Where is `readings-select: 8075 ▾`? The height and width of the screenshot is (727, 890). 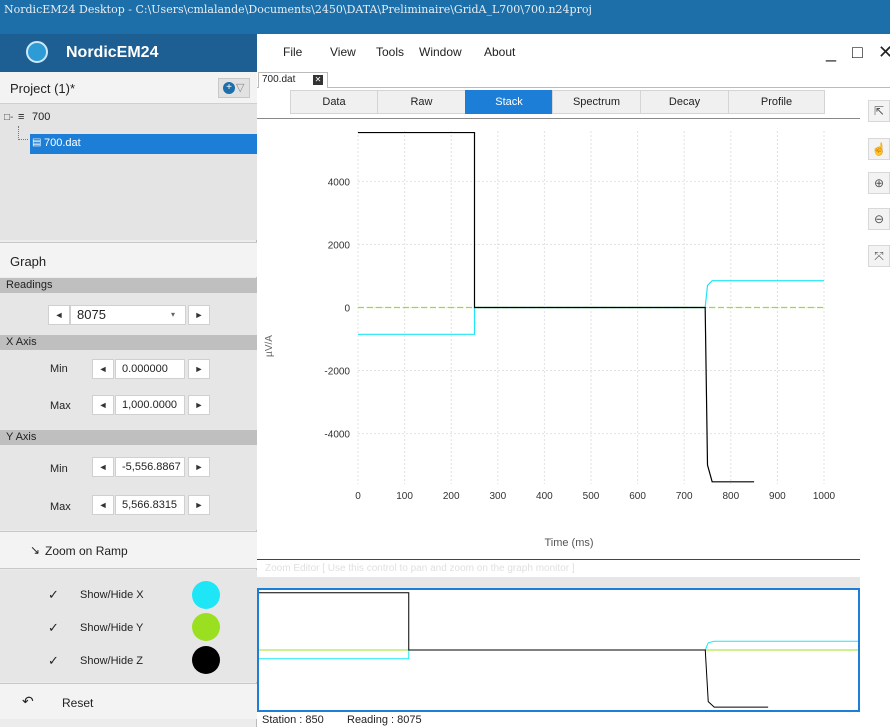 readings-select: 8075 ▾ is located at coordinates (128, 315).